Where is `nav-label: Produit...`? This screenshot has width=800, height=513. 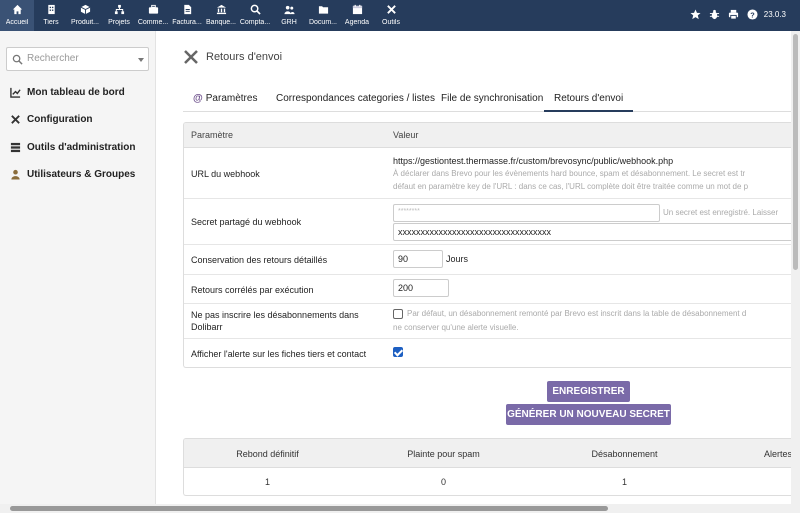 nav-label: Produit... is located at coordinates (84, 22).